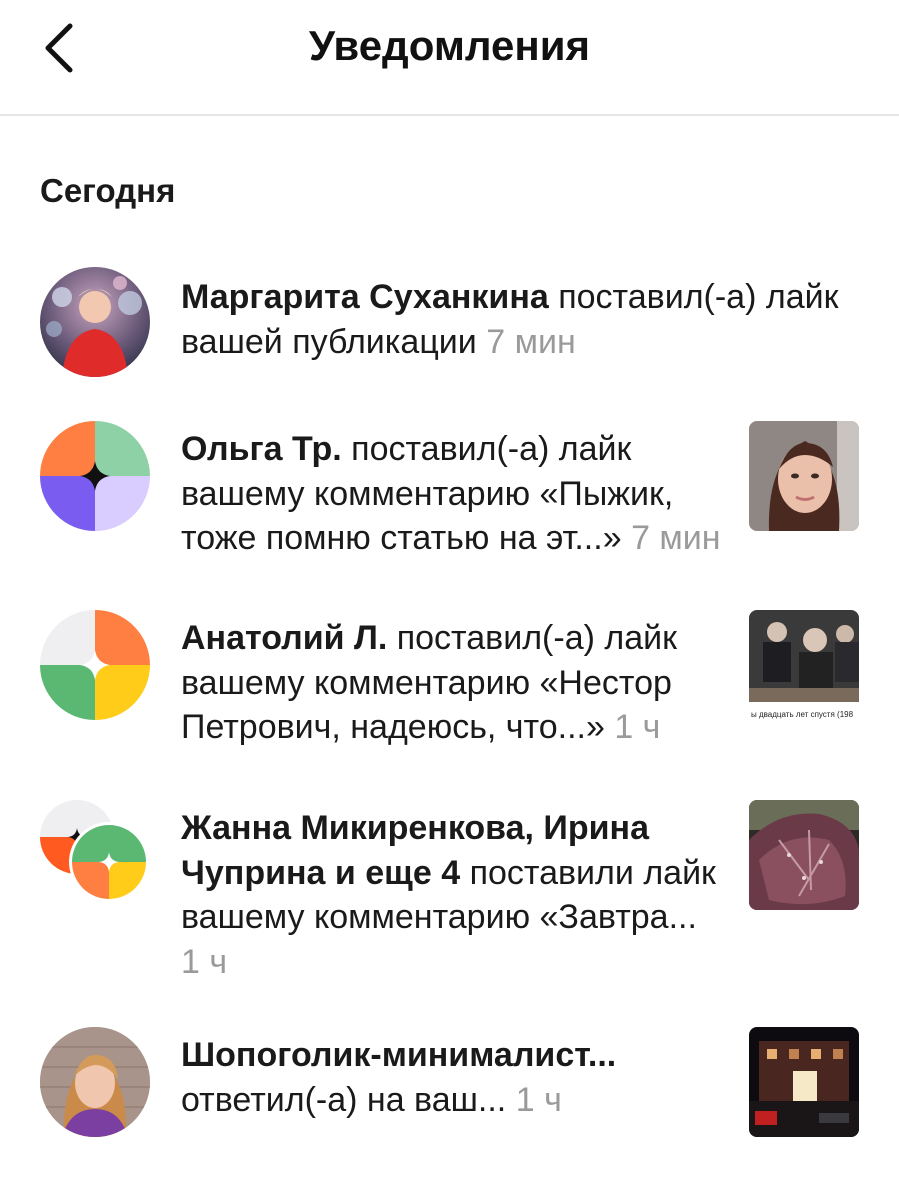 This screenshot has height=1200, width=899. What do you see at coordinates (804, 665) in the screenshot?
I see `post-thumbnail: ы двадцать лет спустя (198` at bounding box center [804, 665].